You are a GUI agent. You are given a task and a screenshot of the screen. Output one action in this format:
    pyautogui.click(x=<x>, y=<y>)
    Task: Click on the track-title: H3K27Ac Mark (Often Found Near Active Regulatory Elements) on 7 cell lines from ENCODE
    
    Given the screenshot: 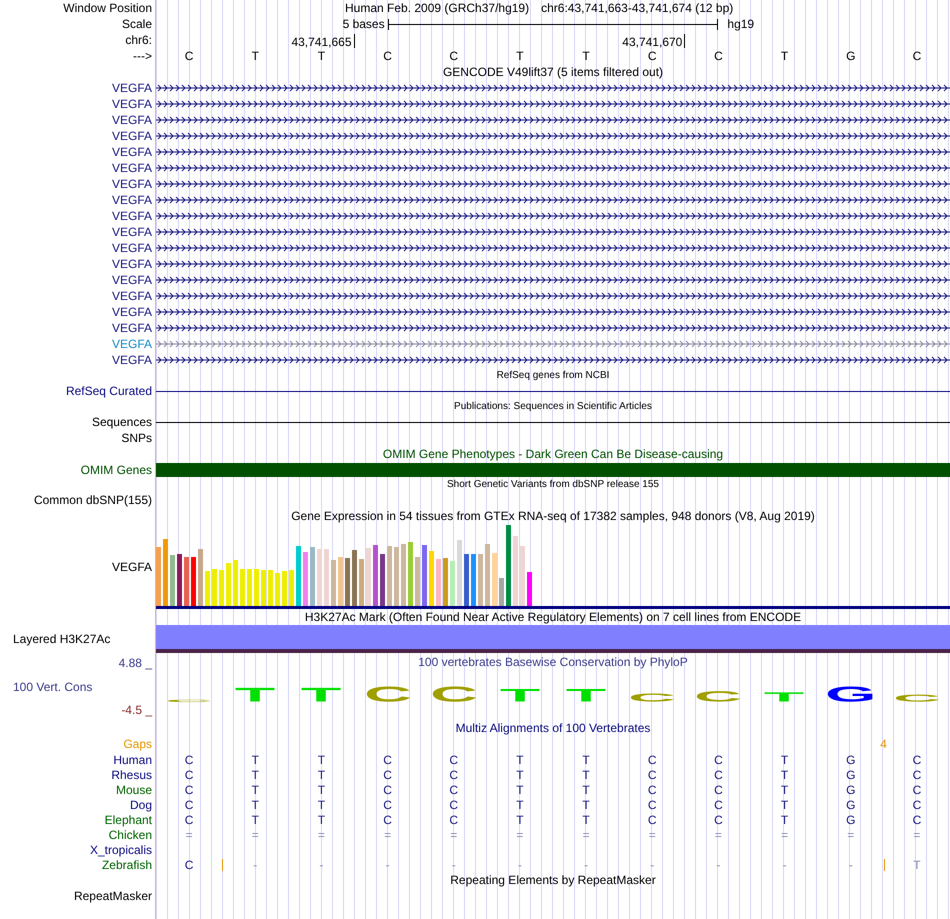 What is the action you would take?
    pyautogui.click(x=553, y=617)
    